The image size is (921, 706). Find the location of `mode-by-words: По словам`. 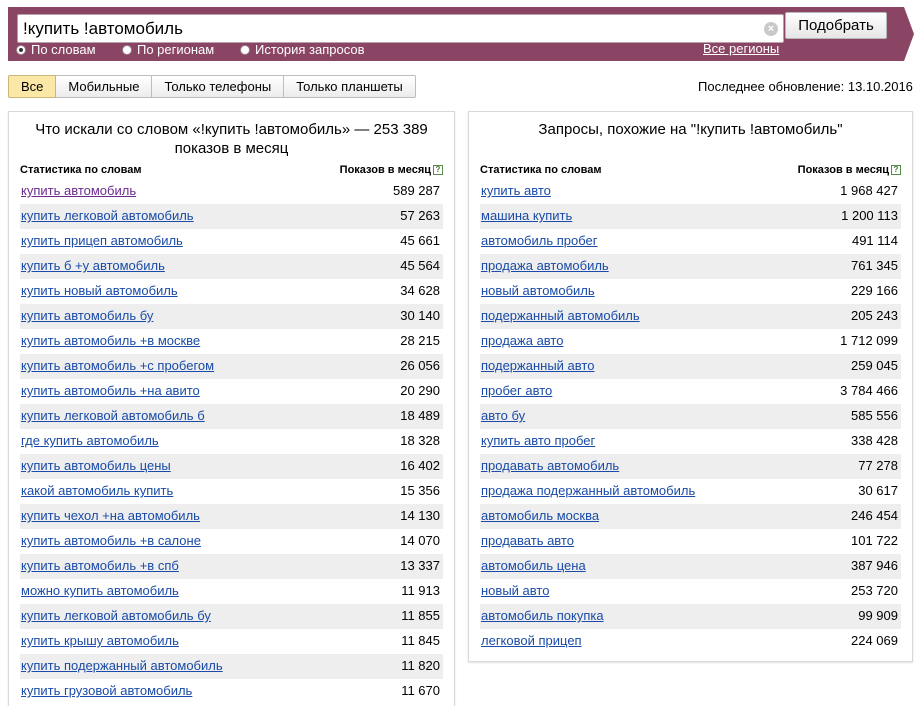

mode-by-words: По словам is located at coordinates (56, 49).